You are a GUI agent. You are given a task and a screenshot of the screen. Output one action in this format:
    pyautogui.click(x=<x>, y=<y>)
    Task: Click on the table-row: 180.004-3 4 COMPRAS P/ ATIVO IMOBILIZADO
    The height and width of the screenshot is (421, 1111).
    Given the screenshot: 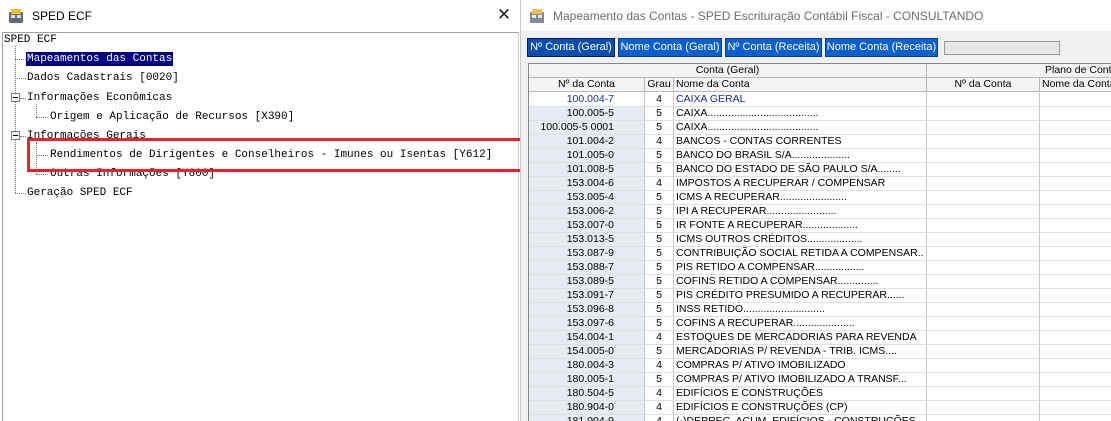 What is the action you would take?
    pyautogui.click(x=820, y=366)
    